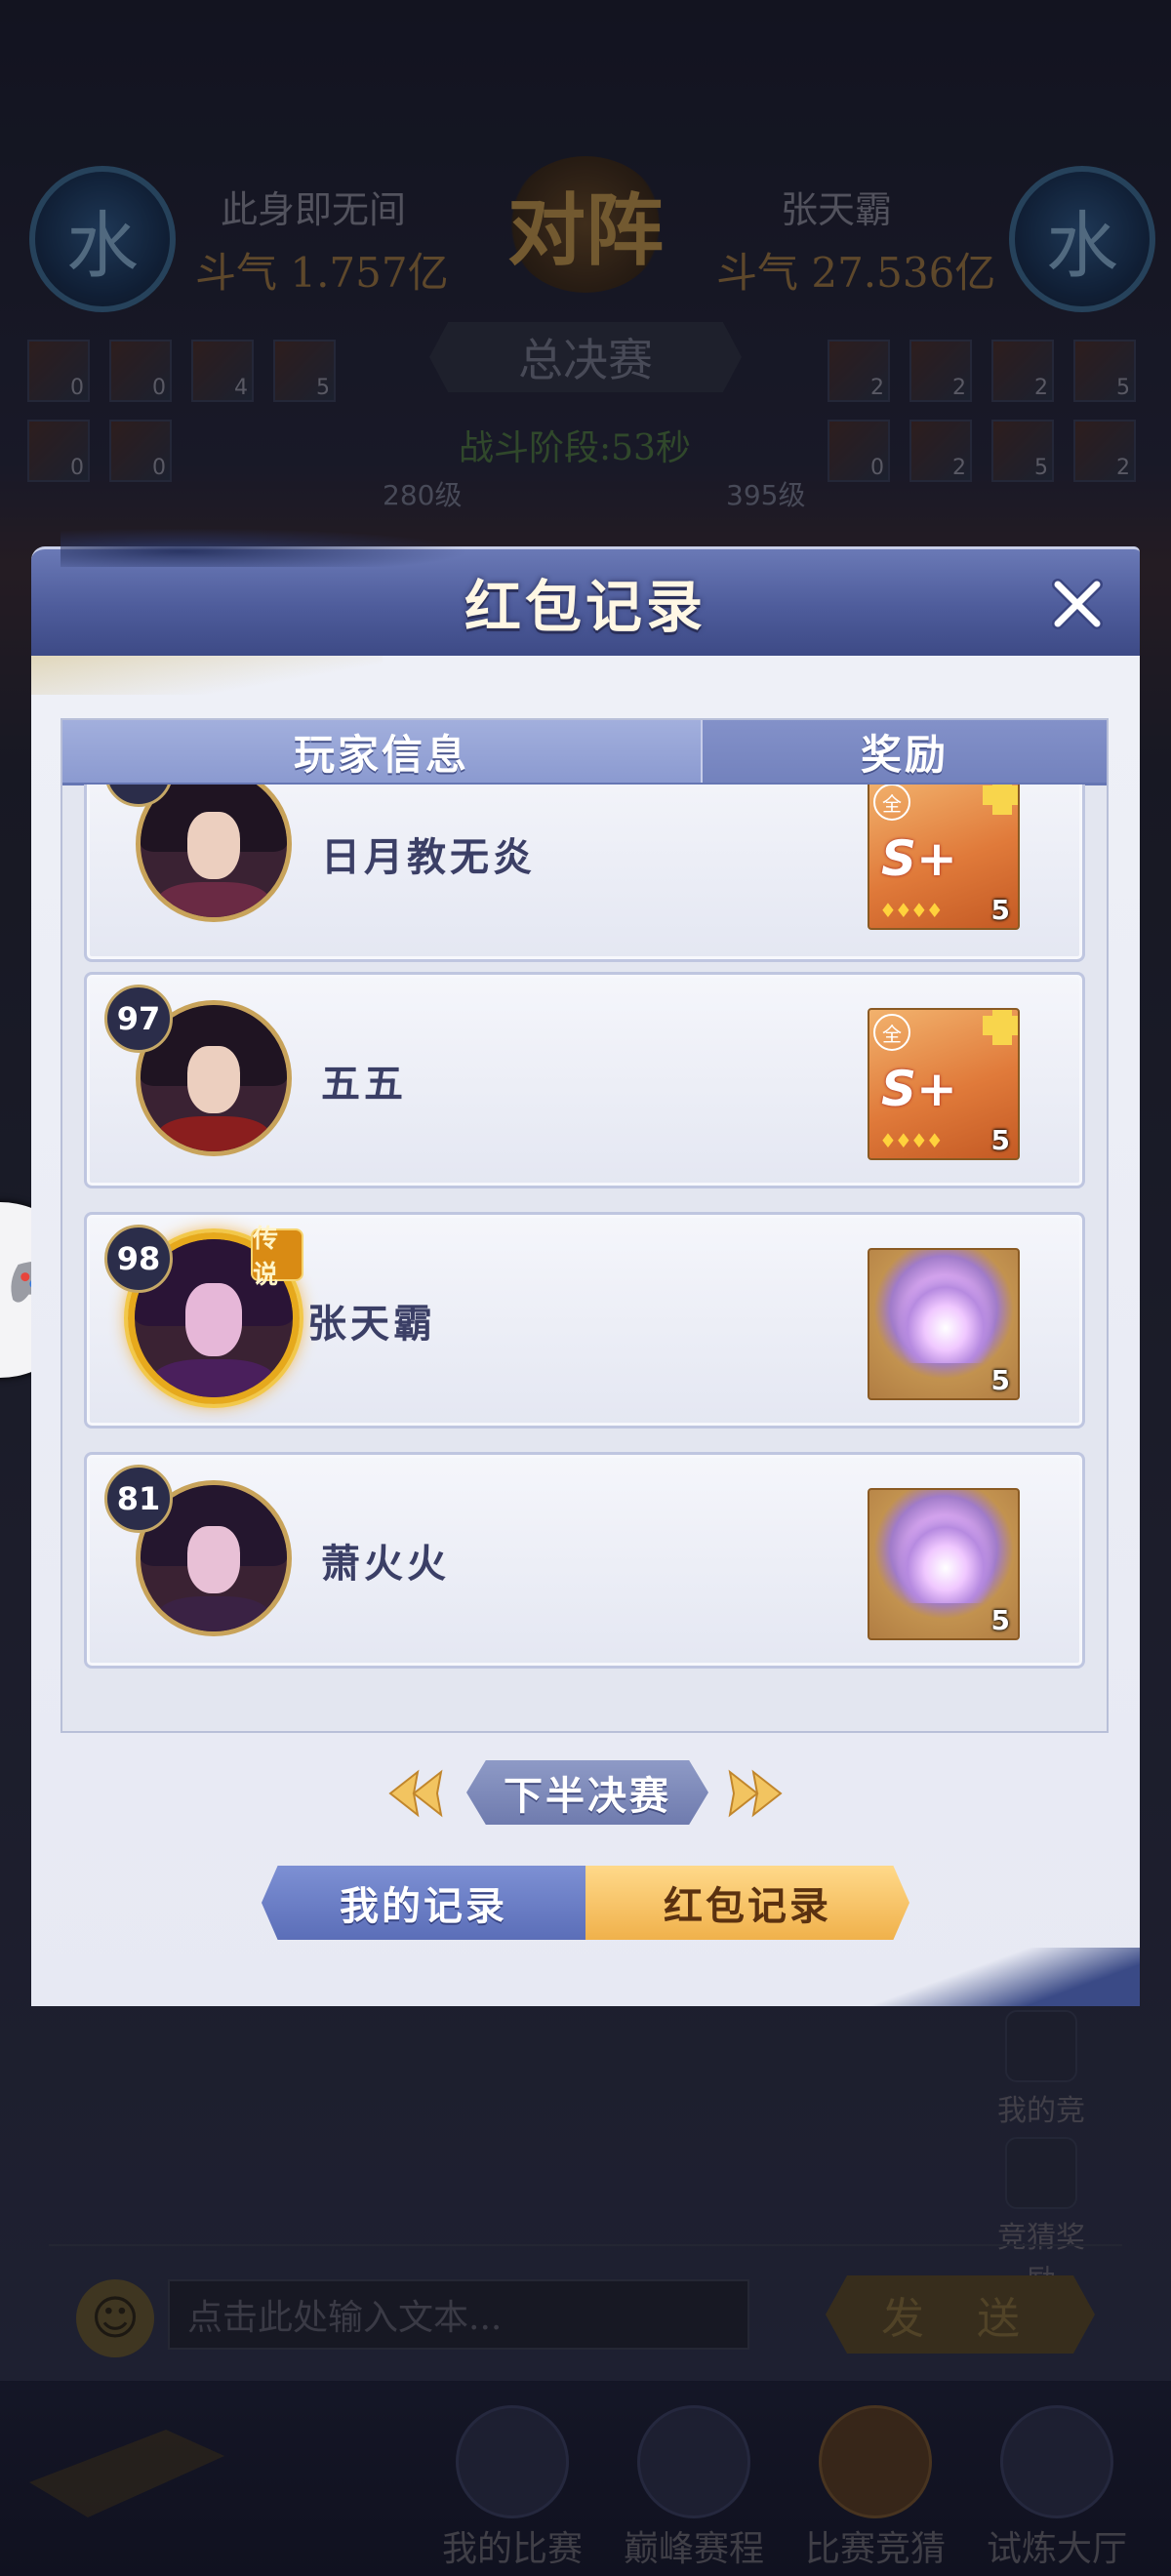 This screenshot has width=1171, height=2576. I want to click on avatar, so click(214, 853).